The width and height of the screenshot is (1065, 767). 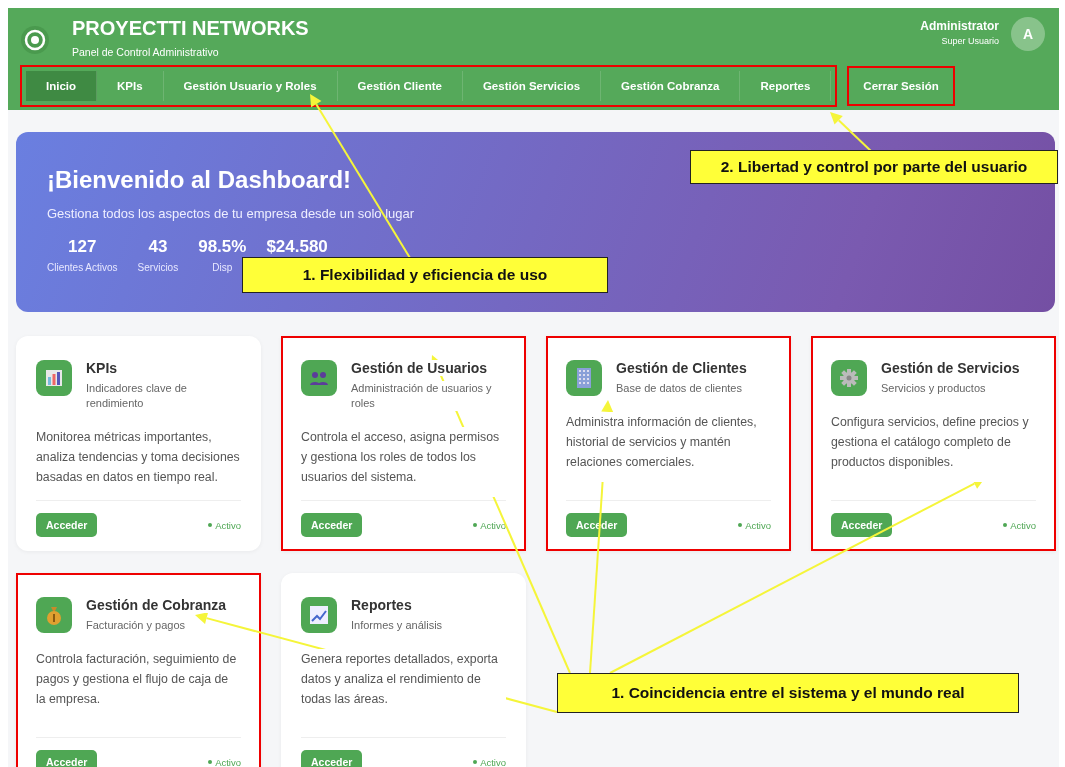 I want to click on user-name: Administrator, so click(x=959, y=25).